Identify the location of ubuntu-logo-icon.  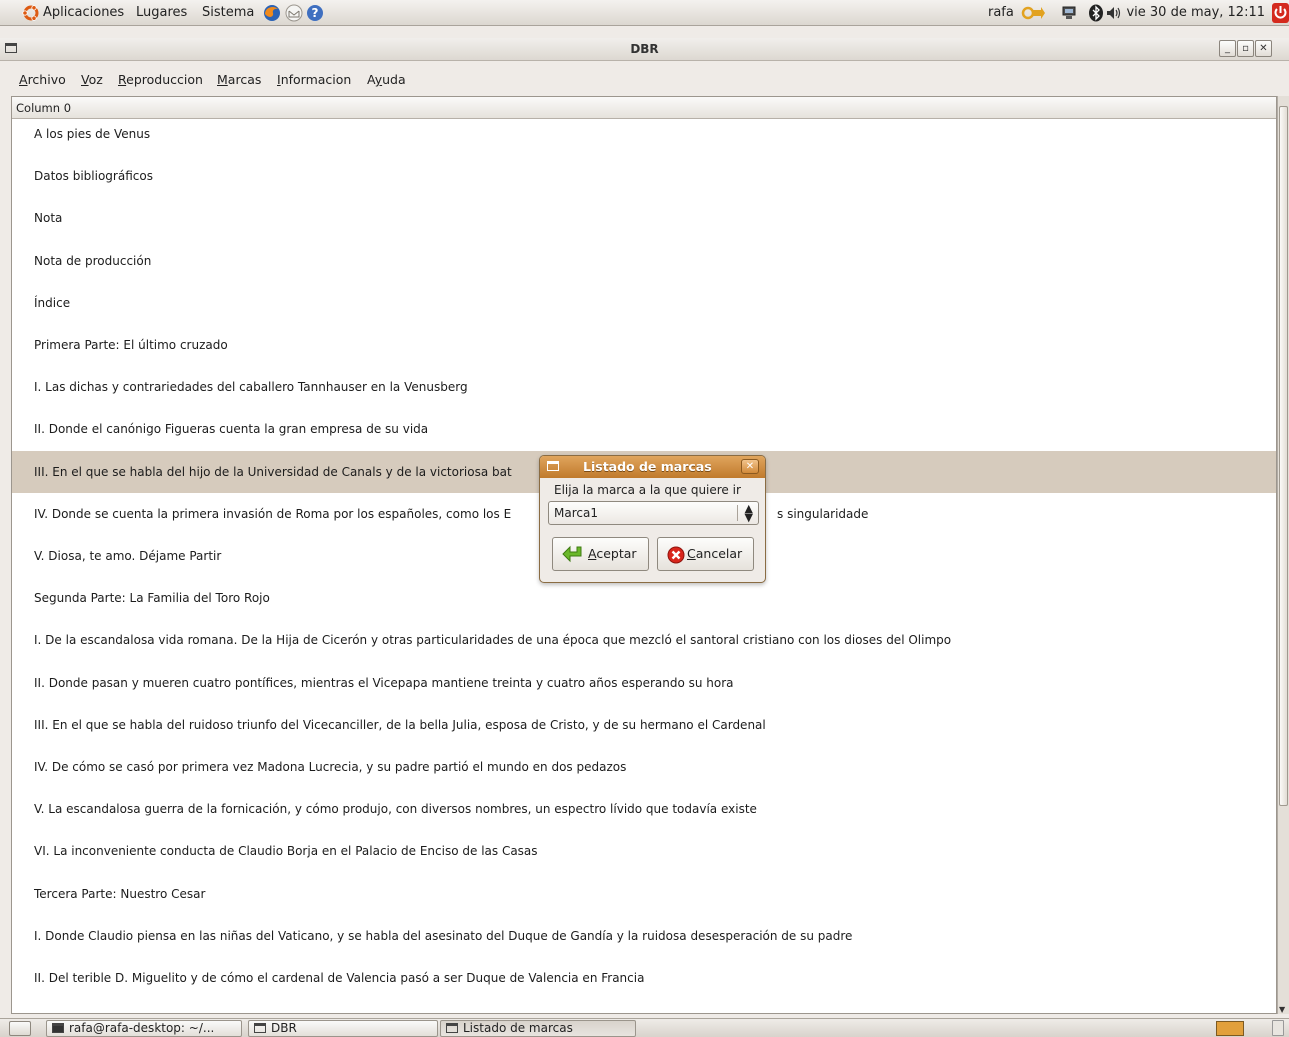
(31, 13).